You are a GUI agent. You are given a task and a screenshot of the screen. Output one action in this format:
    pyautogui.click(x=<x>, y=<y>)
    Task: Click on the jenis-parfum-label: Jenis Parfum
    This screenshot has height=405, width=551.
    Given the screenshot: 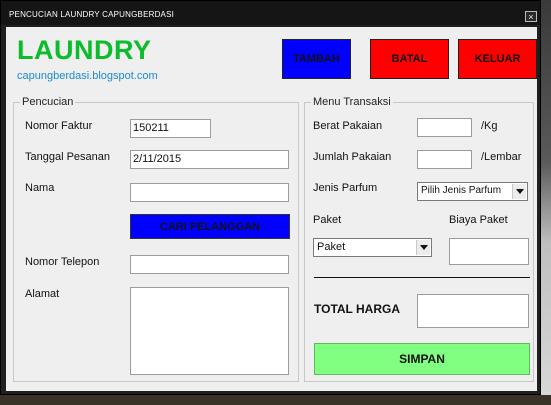 What is the action you would take?
    pyautogui.click(x=345, y=188)
    